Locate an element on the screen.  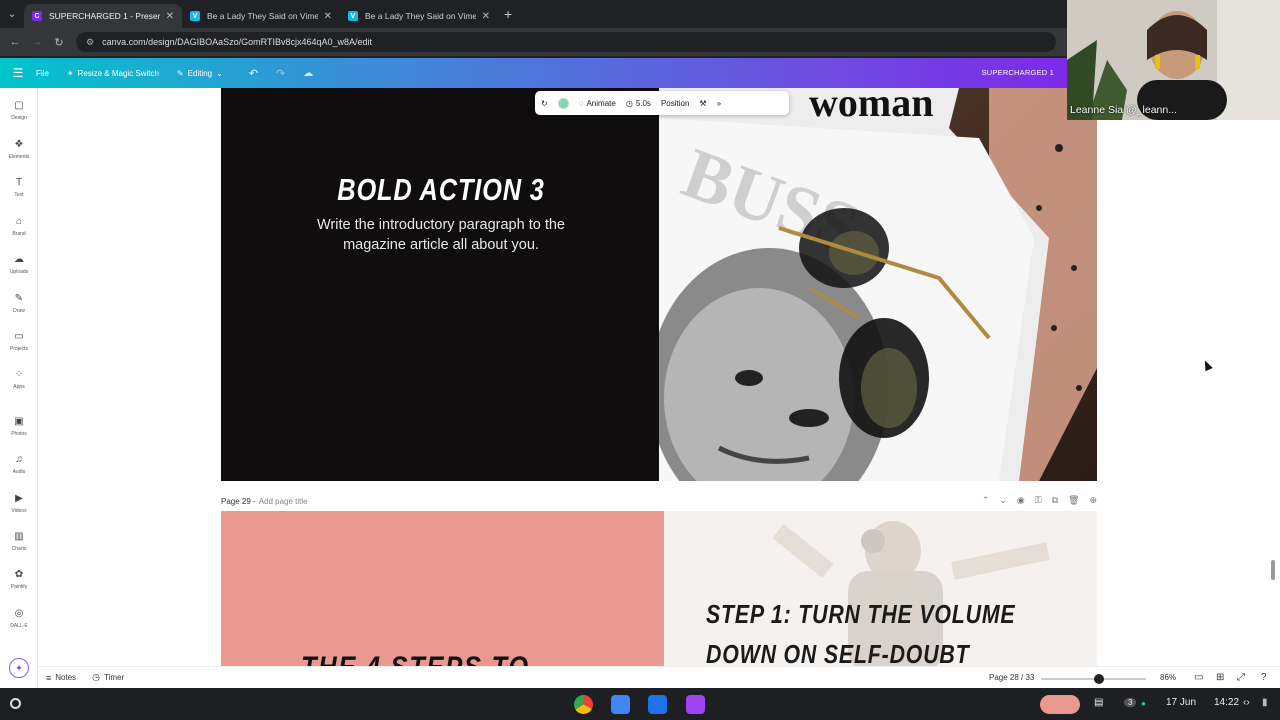
slide-title: BOLD ACTION 3 is located at coordinates (441, 190).